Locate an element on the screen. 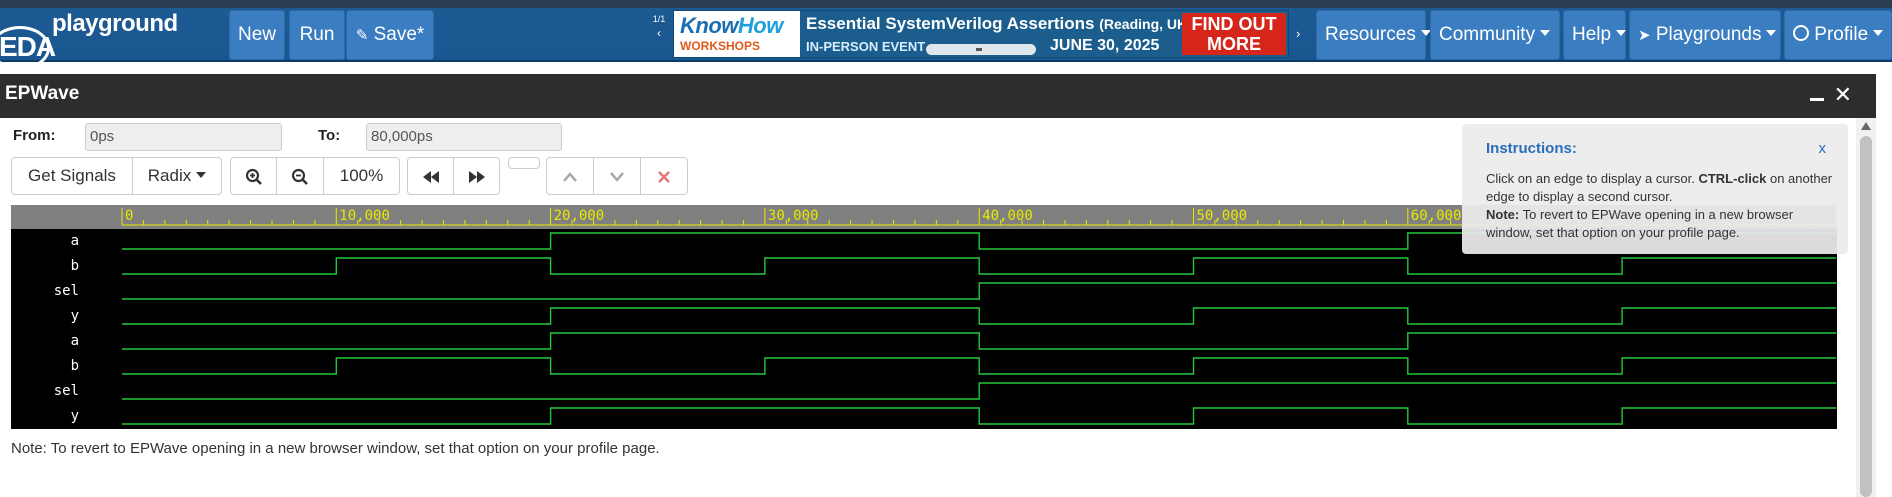  fast-backward-icon is located at coordinates (430, 176).